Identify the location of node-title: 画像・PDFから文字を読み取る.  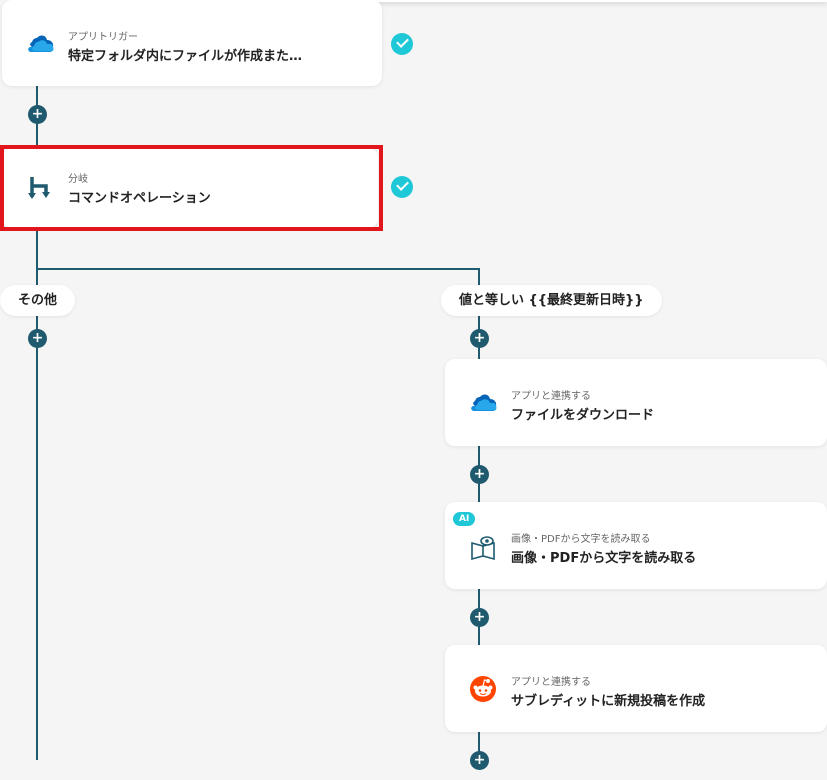
(604, 558).